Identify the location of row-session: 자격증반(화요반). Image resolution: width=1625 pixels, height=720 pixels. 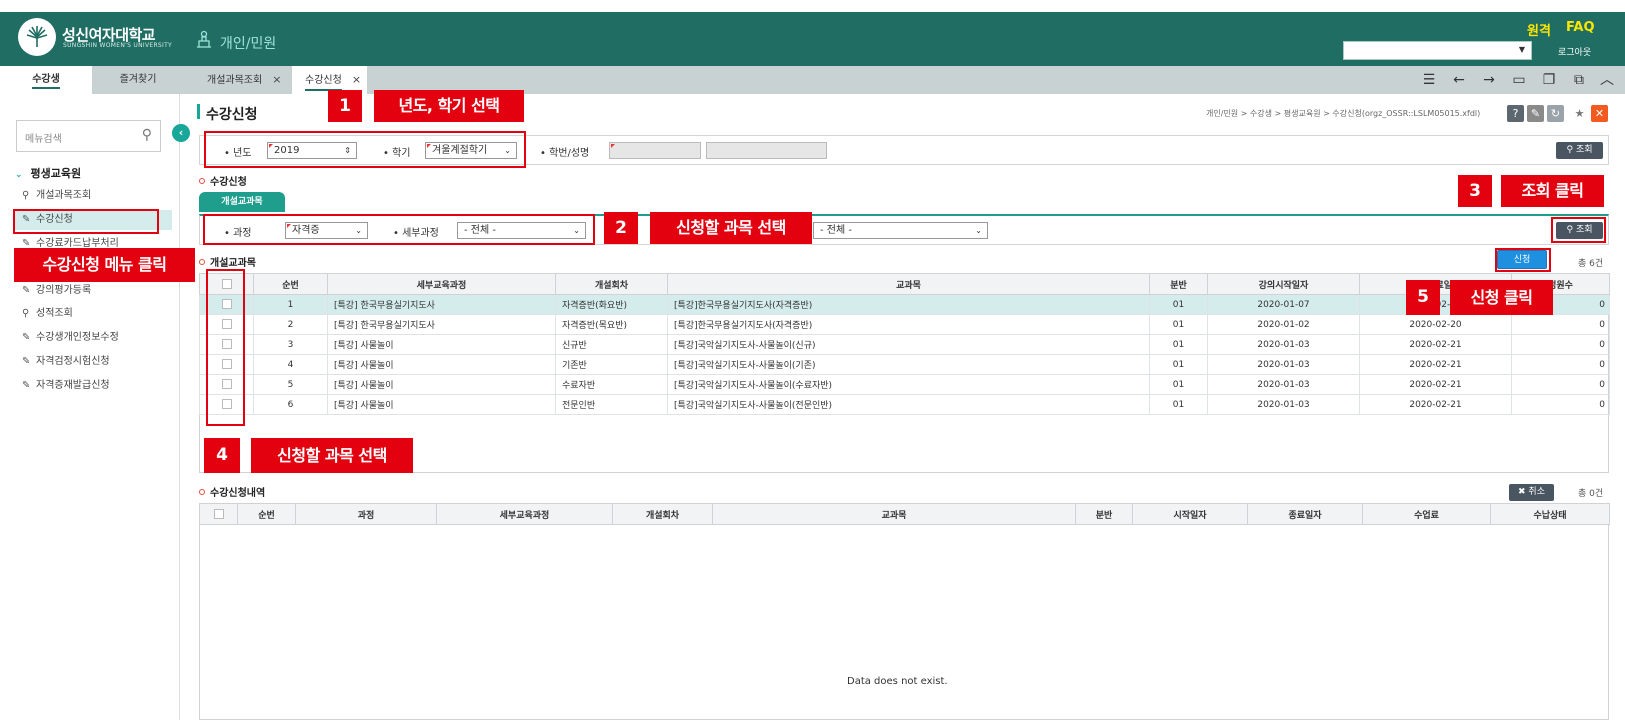
(611, 304).